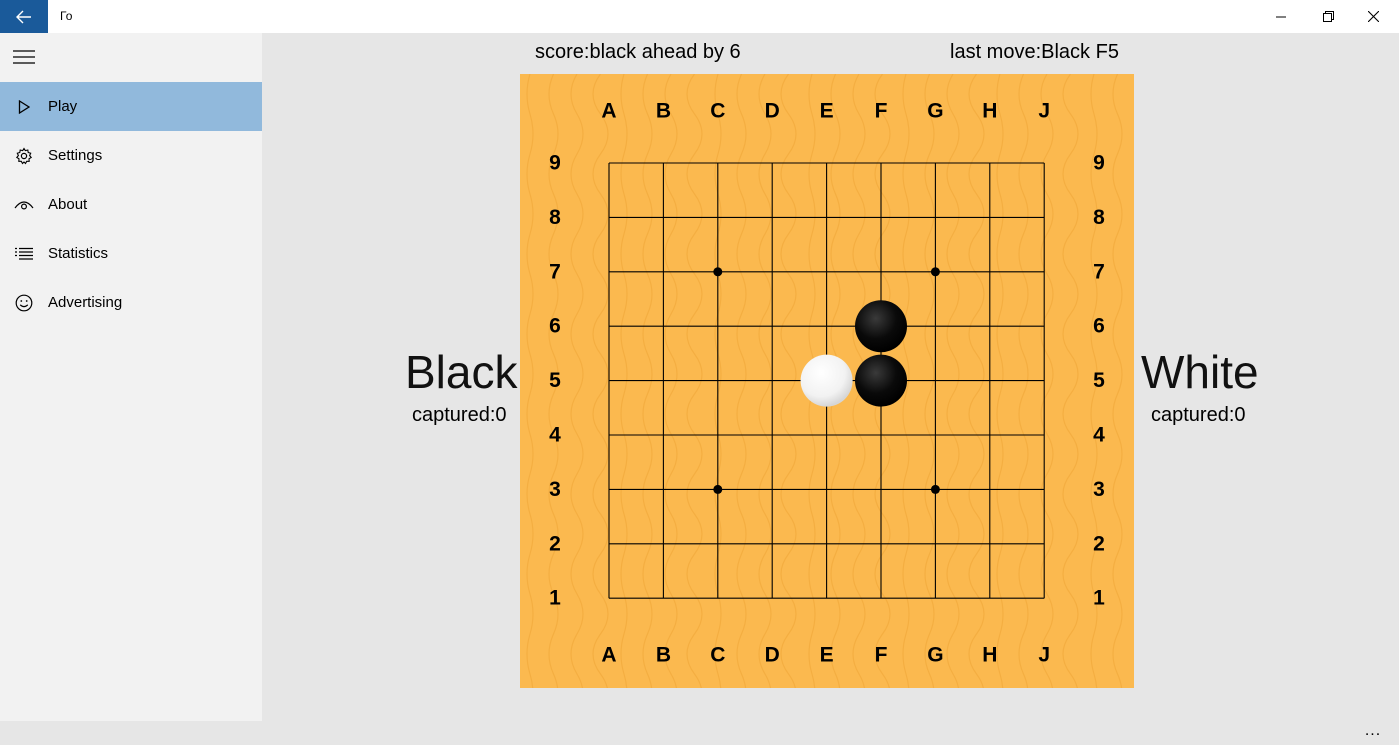 This screenshot has height=745, width=1399. Describe the element at coordinates (935, 272) in the screenshot. I see `star-point-G7` at that location.